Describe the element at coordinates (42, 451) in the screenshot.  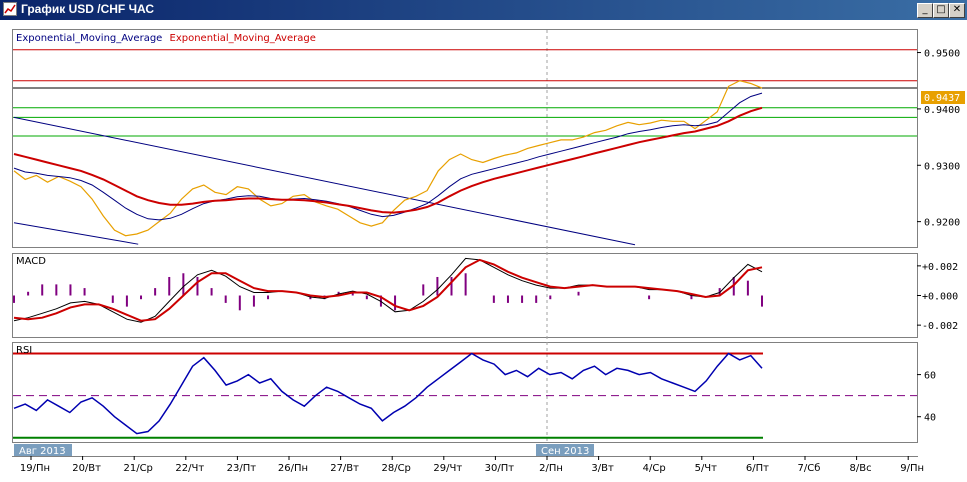
I see `month-label-aug: Авг 2013` at that location.